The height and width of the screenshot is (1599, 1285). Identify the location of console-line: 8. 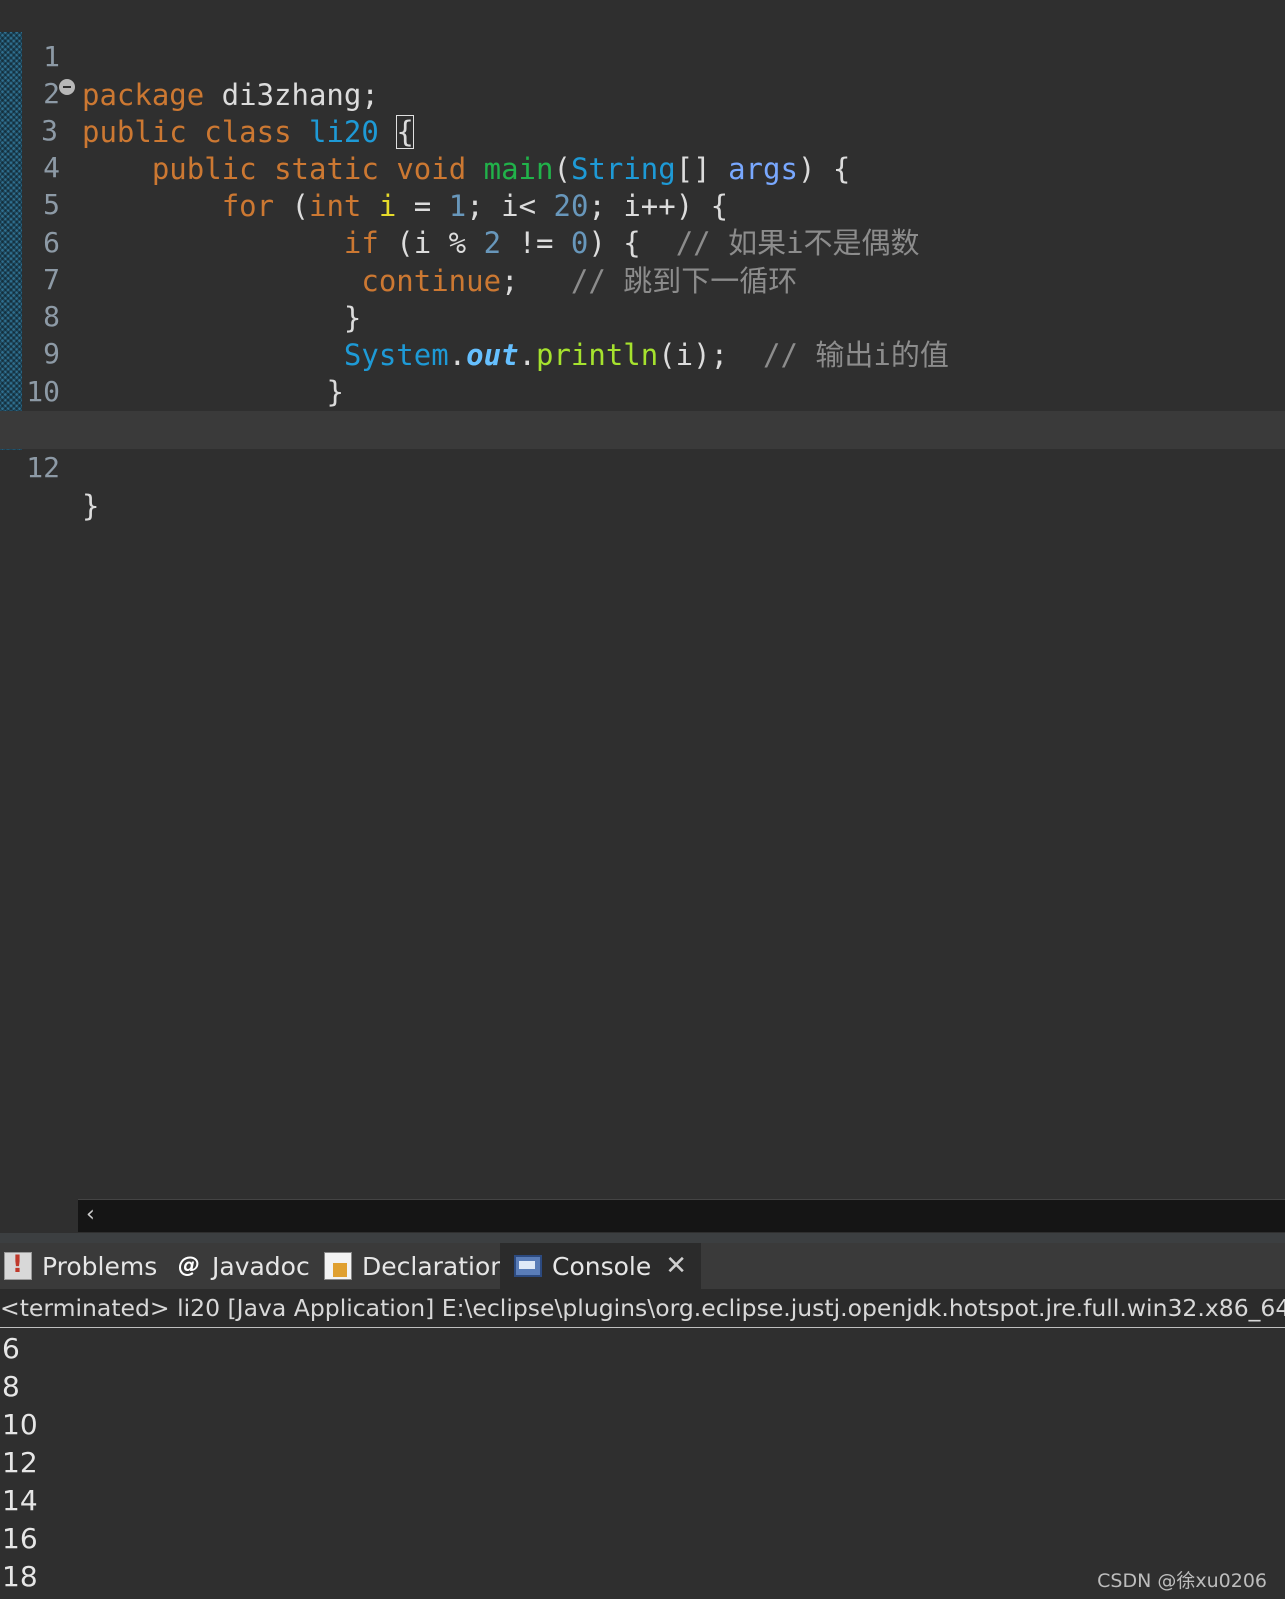
(11, 1386).